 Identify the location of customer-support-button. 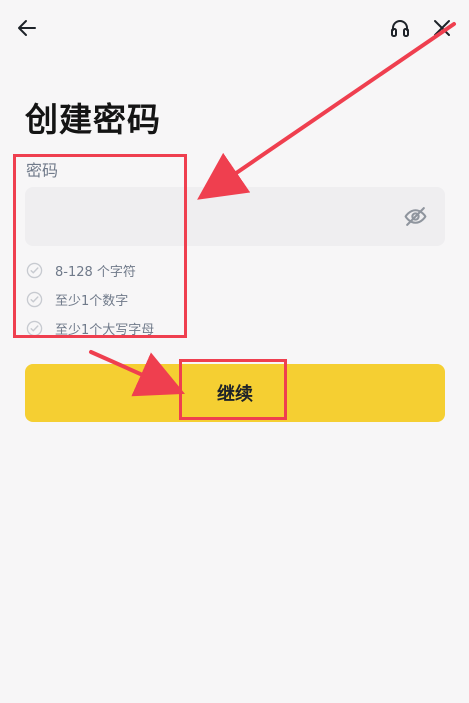
(400, 28).